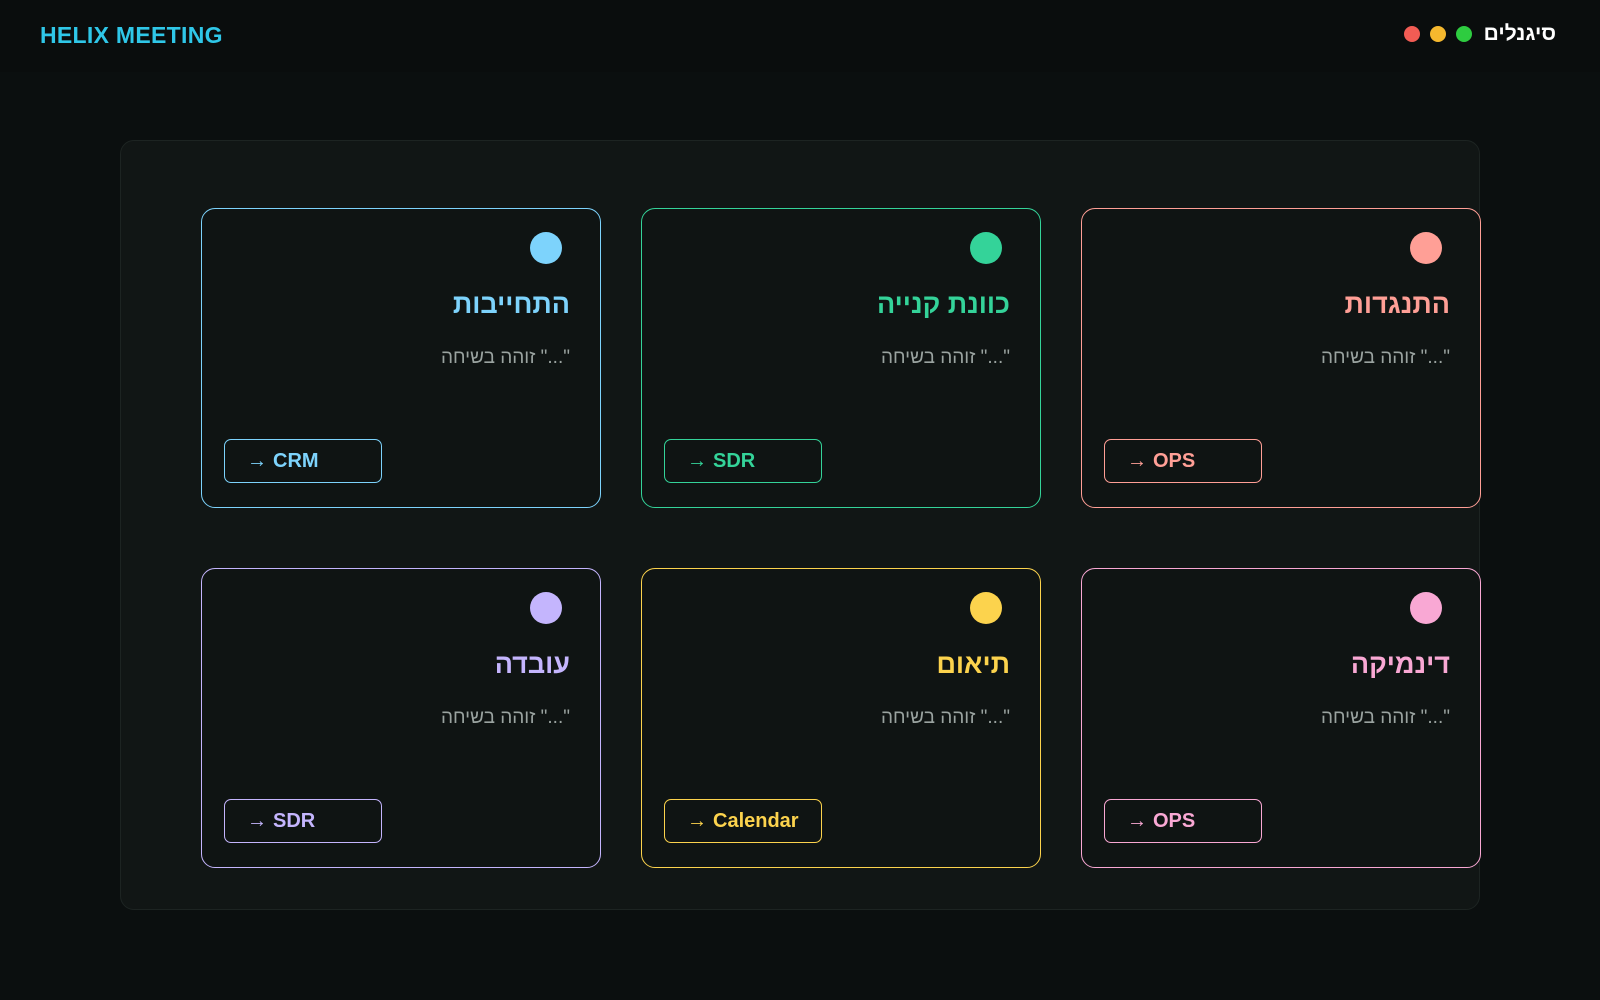 Image resolution: width=1600 pixels, height=1000 pixels. I want to click on status-dot-green-icon, so click(1463, 34).